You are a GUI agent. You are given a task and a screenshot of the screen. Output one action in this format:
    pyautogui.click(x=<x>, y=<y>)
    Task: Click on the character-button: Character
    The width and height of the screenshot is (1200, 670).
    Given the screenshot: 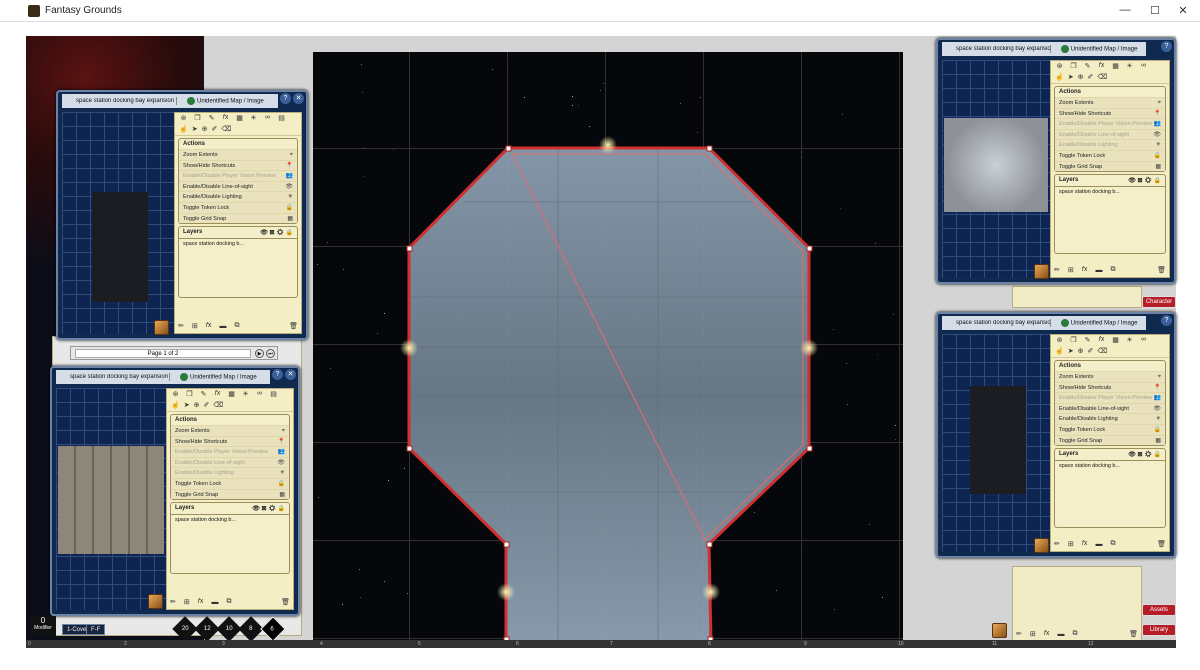 What is the action you would take?
    pyautogui.click(x=1159, y=302)
    